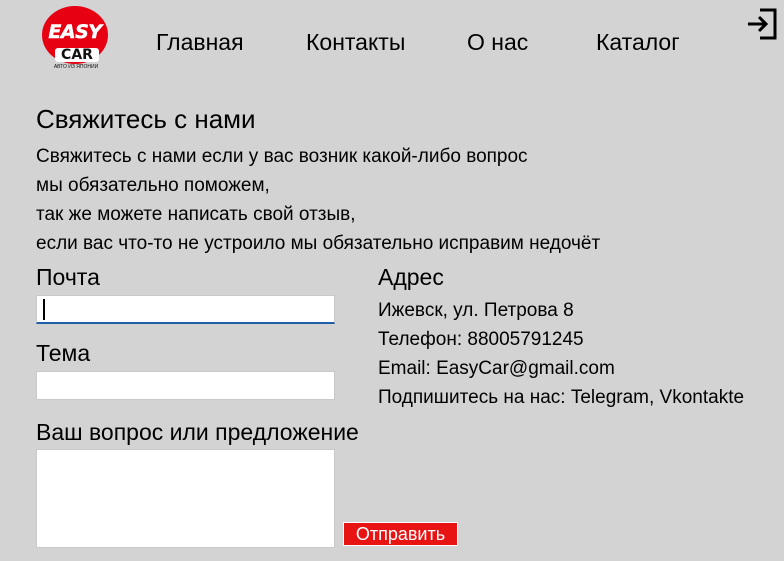 The height and width of the screenshot is (561, 784). Describe the element at coordinates (196, 214) in the screenshot. I see `intro-line: так же можете написать свой отзыв,` at that location.